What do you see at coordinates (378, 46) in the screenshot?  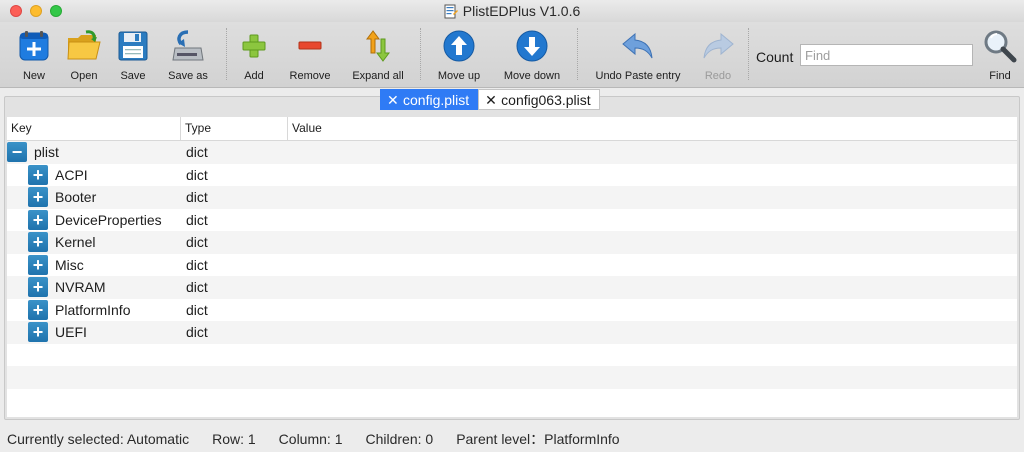 I see `expand-arrows-icon` at bounding box center [378, 46].